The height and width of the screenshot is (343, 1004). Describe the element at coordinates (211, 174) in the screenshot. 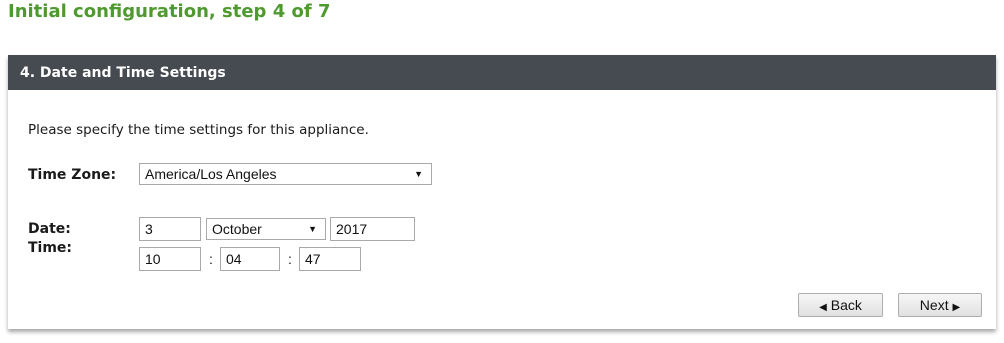

I see `timezone-value: America/Los Angeles` at that location.